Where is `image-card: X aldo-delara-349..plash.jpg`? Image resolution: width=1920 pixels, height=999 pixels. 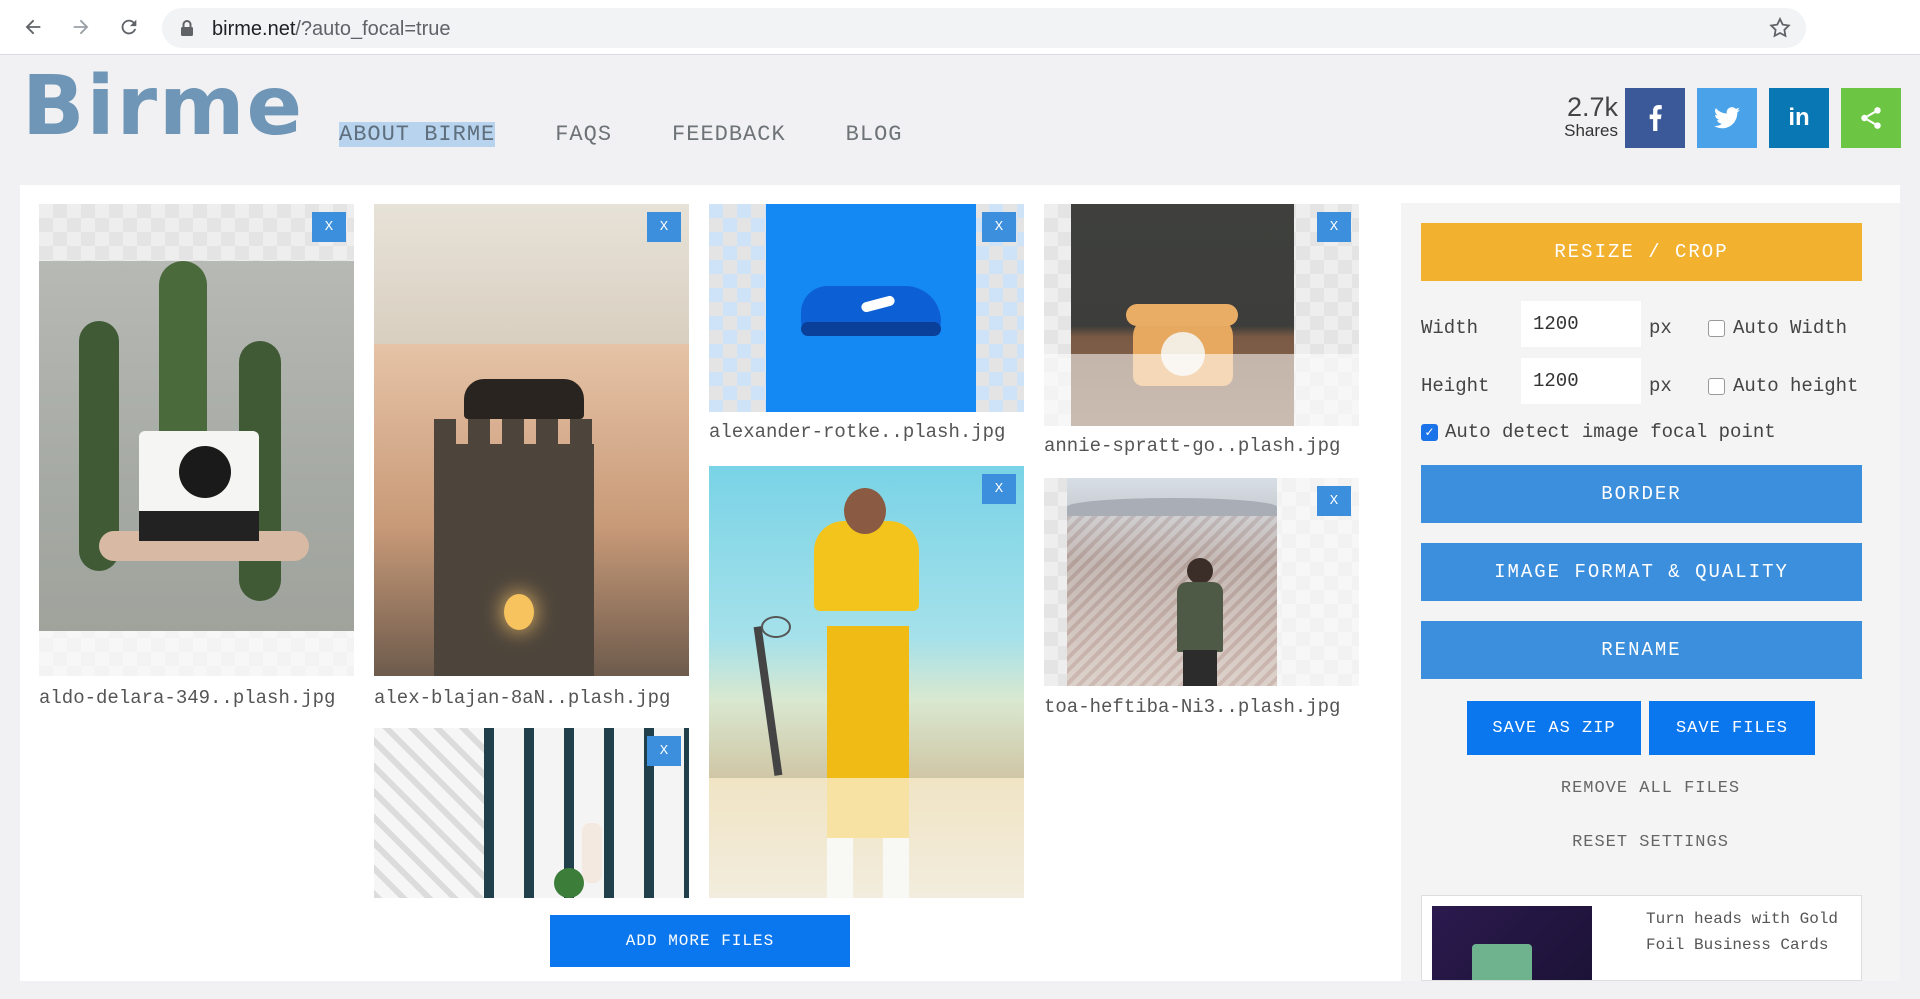
image-card: X aldo-delara-349..plash.jpg is located at coordinates (196, 464).